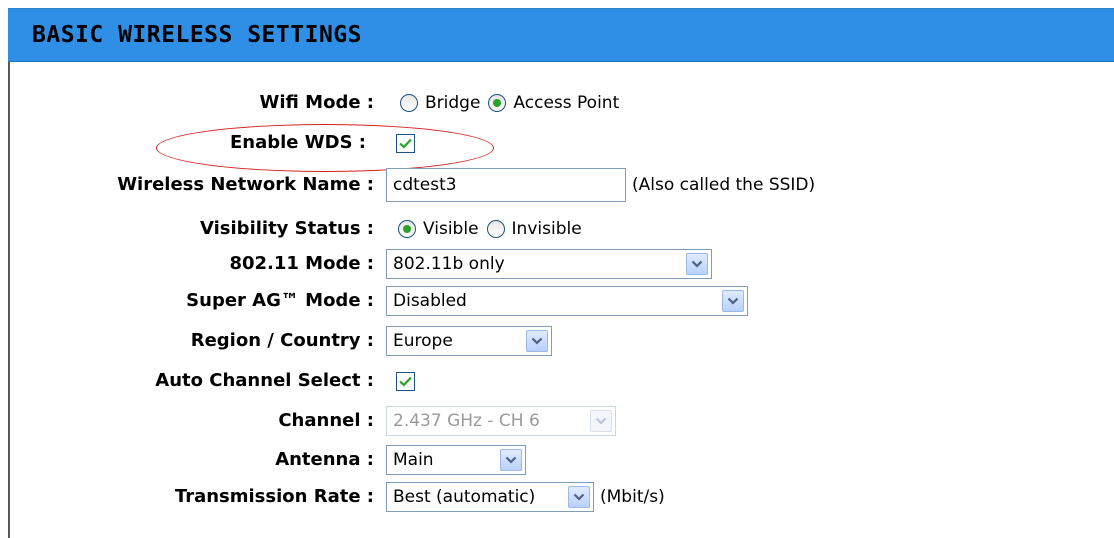 This screenshot has height=538, width=1114. What do you see at coordinates (449, 264) in the screenshot?
I see `mode-80211-value: 802.11b only` at bounding box center [449, 264].